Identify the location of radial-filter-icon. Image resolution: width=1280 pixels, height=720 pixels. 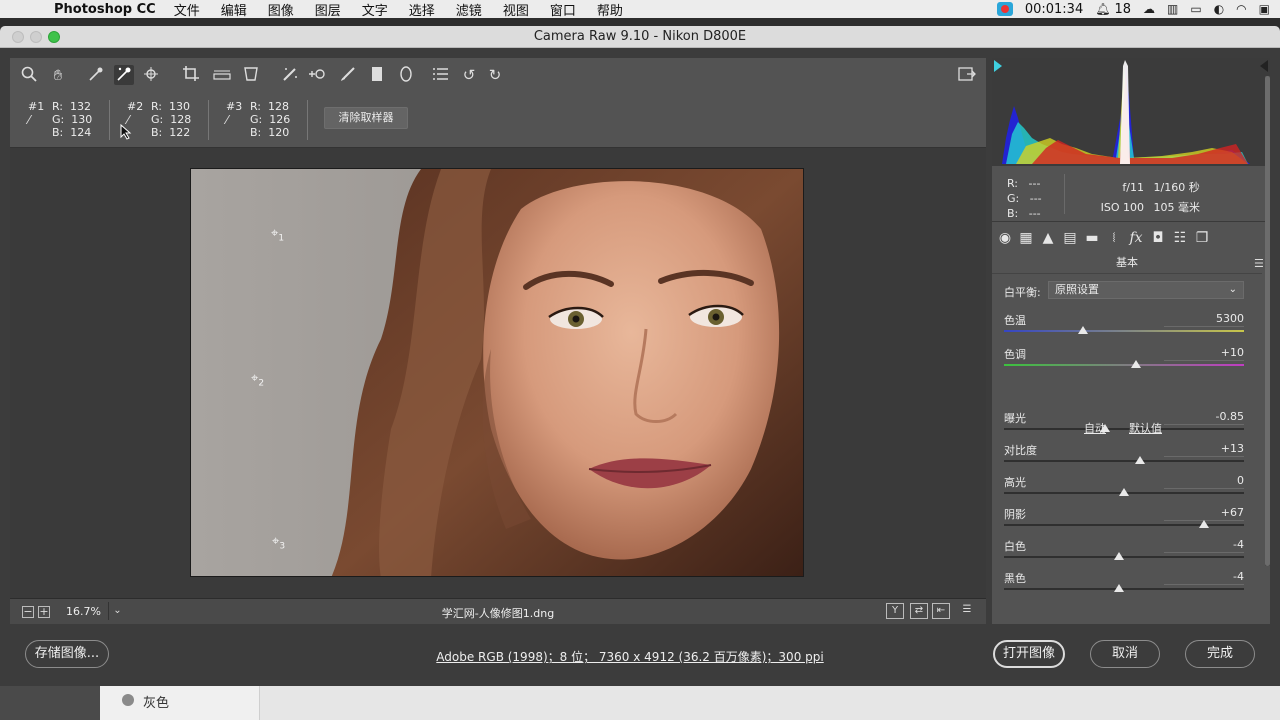
(406, 75).